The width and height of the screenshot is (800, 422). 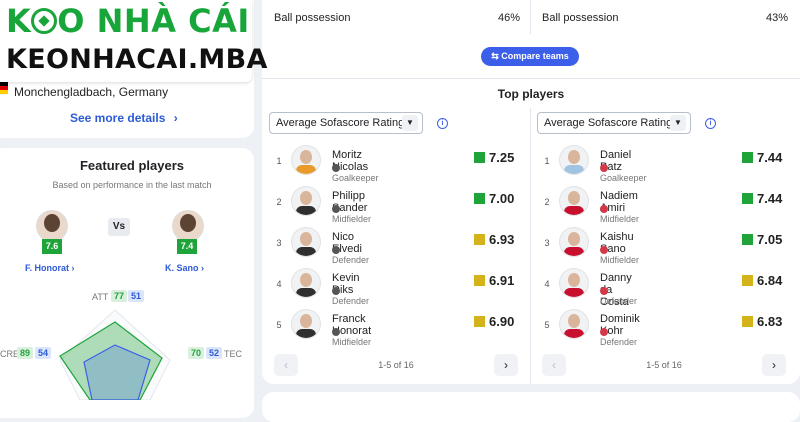 What do you see at coordinates (50, 268) in the screenshot?
I see `home-player-name-link: F. Honorat ›` at bounding box center [50, 268].